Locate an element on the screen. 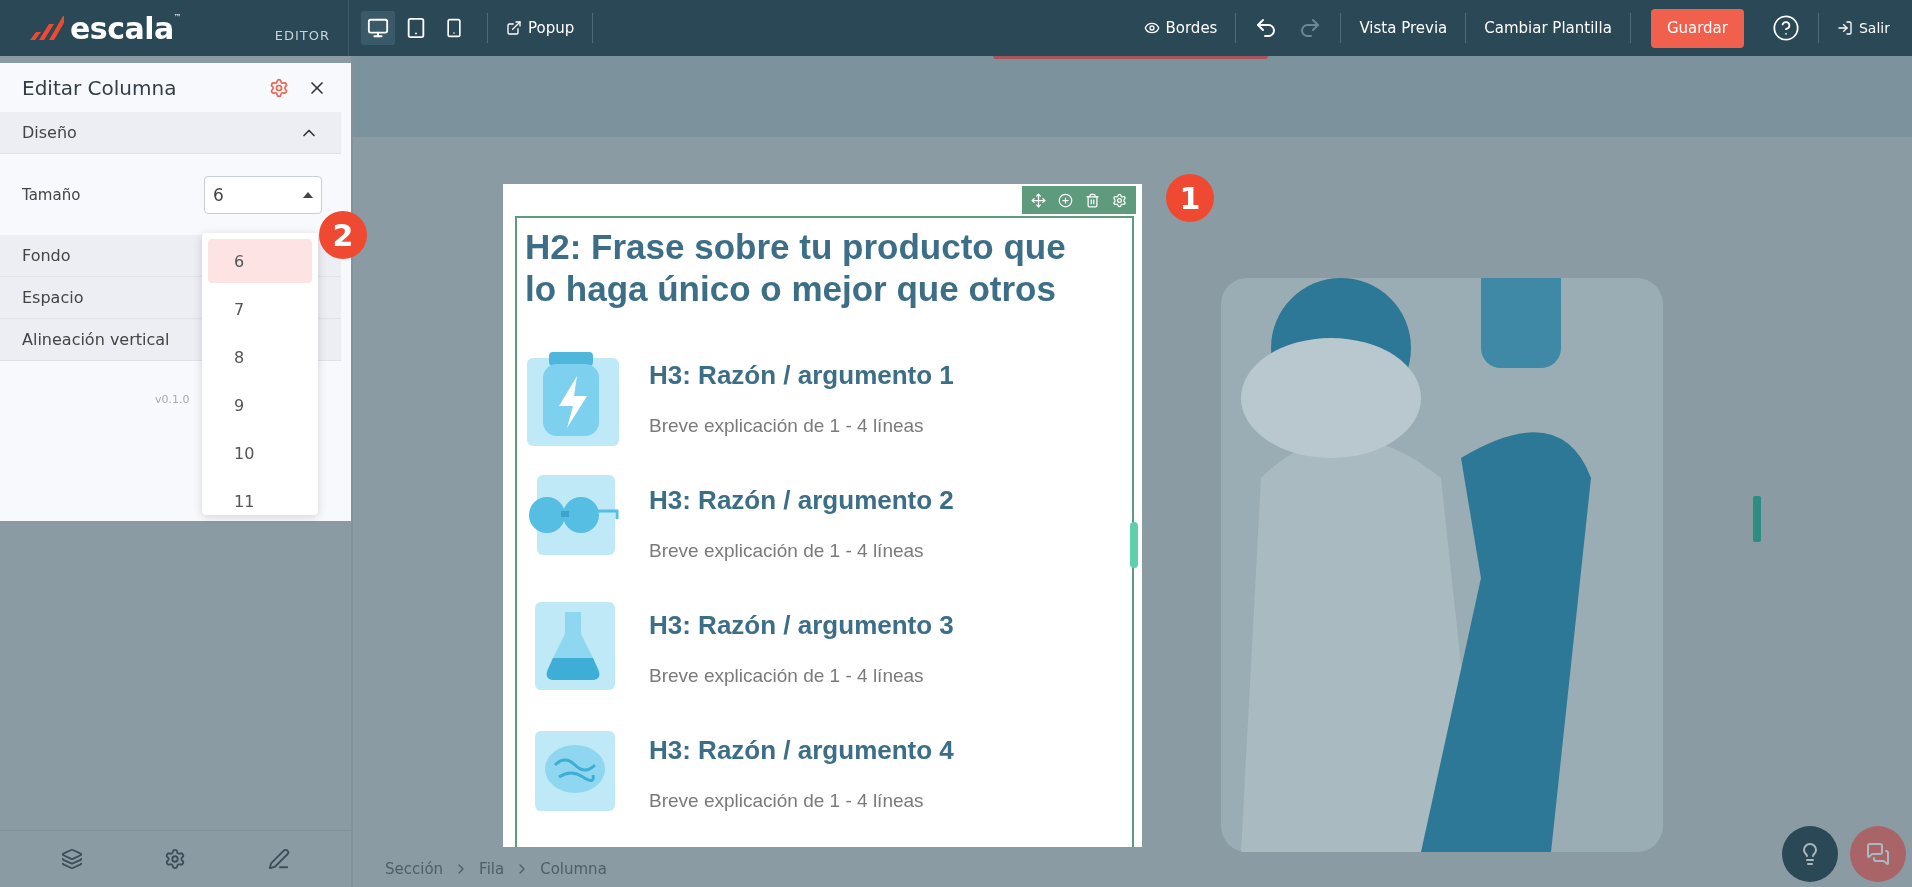 Image resolution: width=1912 pixels, height=887 pixels. size-option: 10 is located at coordinates (260, 453).